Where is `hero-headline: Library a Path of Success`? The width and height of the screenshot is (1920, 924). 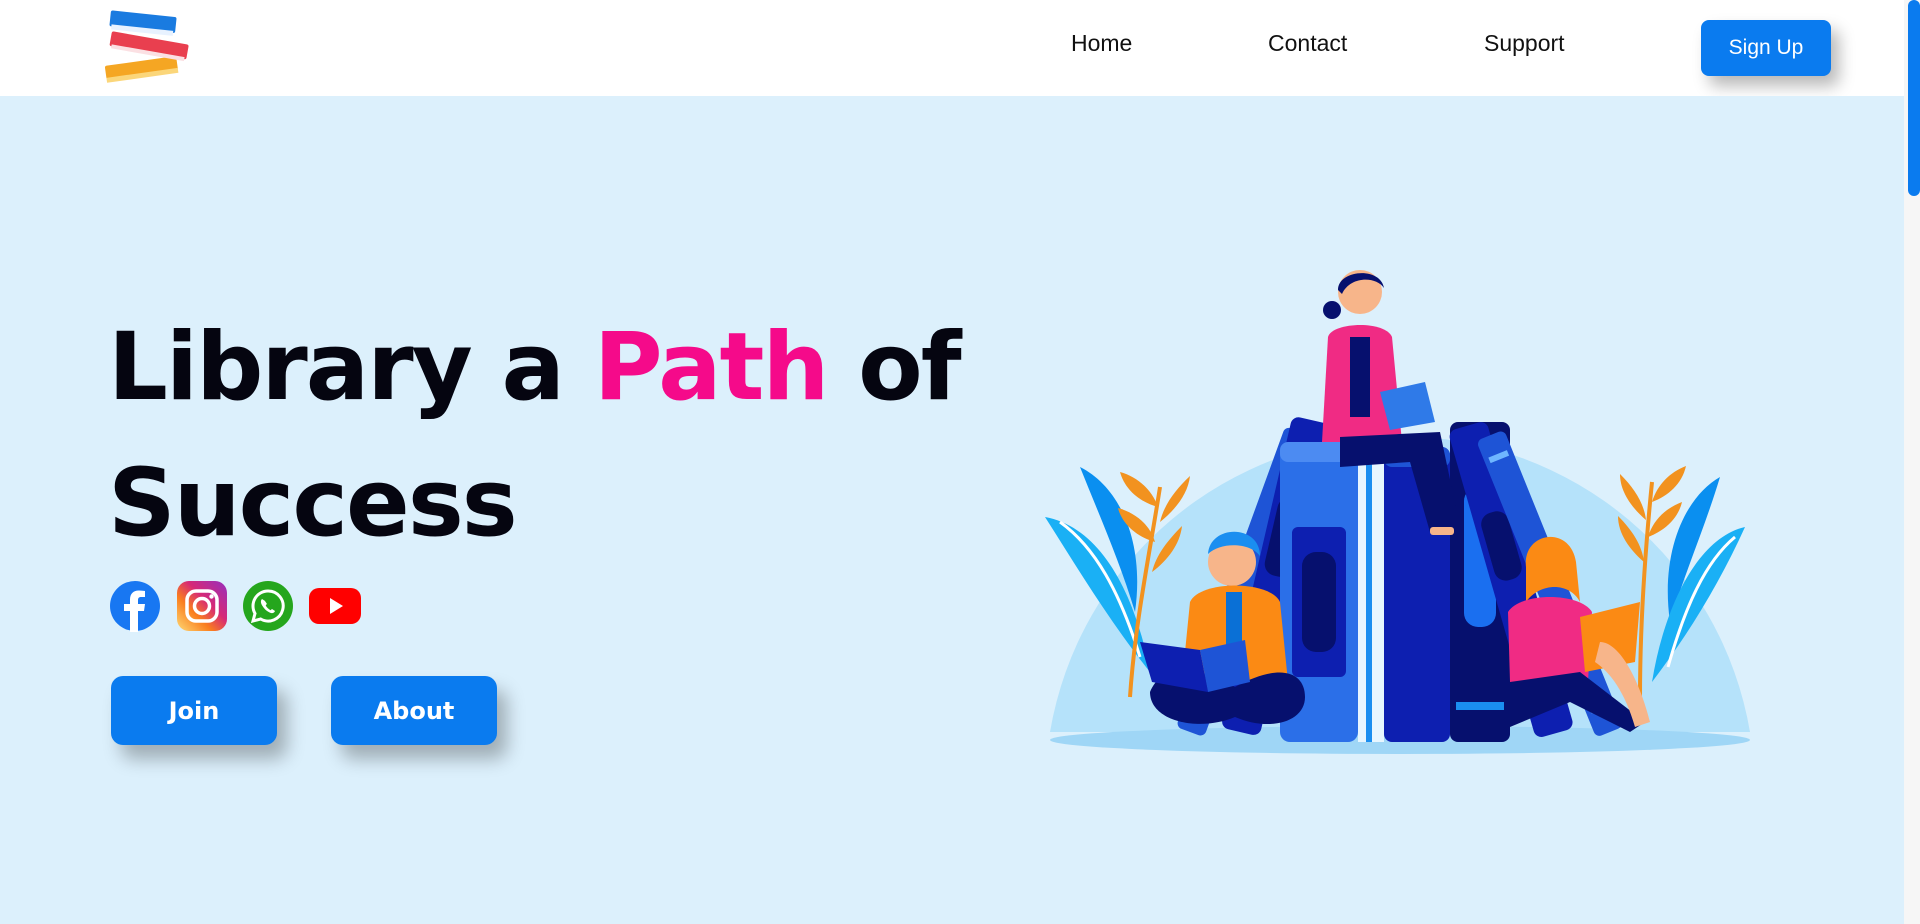 hero-headline: Library a Path of Success is located at coordinates (535, 436).